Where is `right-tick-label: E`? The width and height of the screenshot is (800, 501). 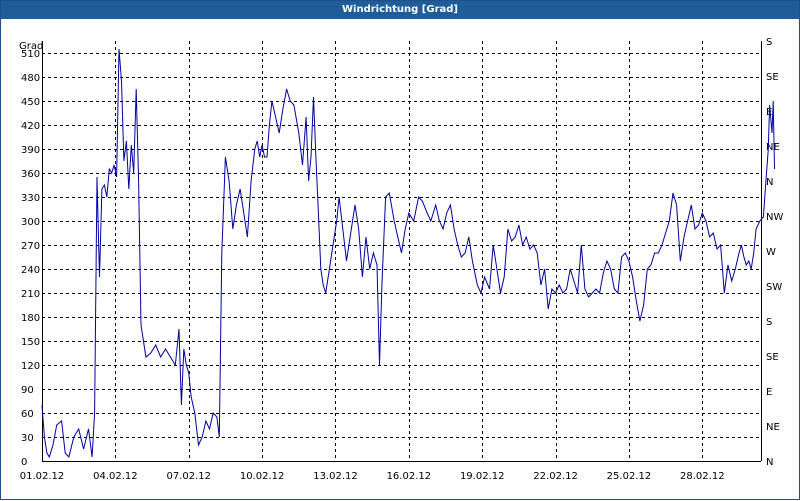
right-tick-label: E is located at coordinates (769, 392).